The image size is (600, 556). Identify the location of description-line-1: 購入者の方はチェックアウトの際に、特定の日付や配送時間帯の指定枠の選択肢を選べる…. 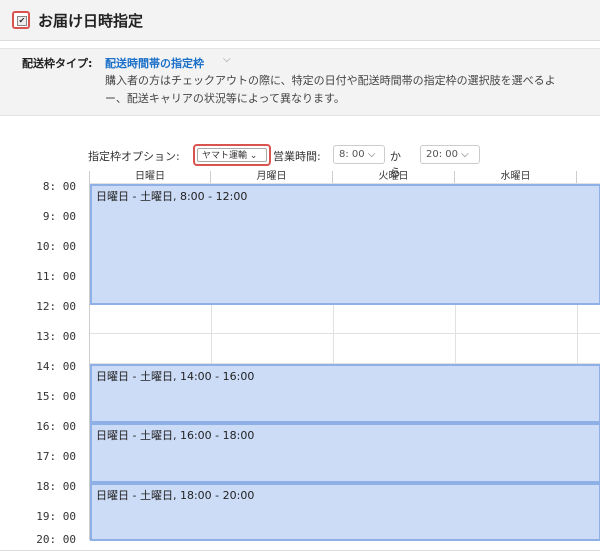
(330, 80).